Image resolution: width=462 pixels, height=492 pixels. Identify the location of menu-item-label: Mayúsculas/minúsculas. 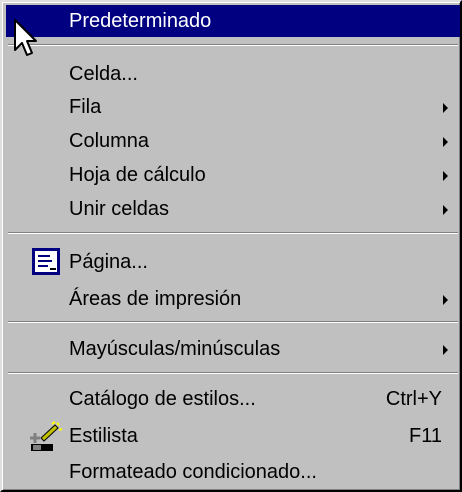
(175, 349).